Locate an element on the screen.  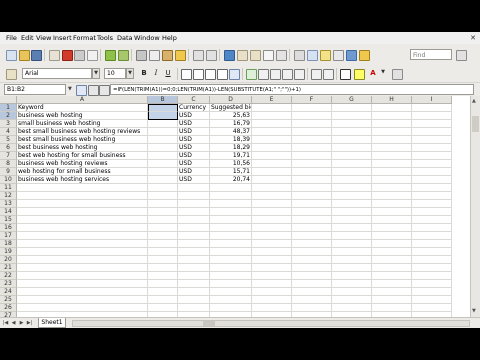
cell: Keyword is located at coordinates (82, 108).